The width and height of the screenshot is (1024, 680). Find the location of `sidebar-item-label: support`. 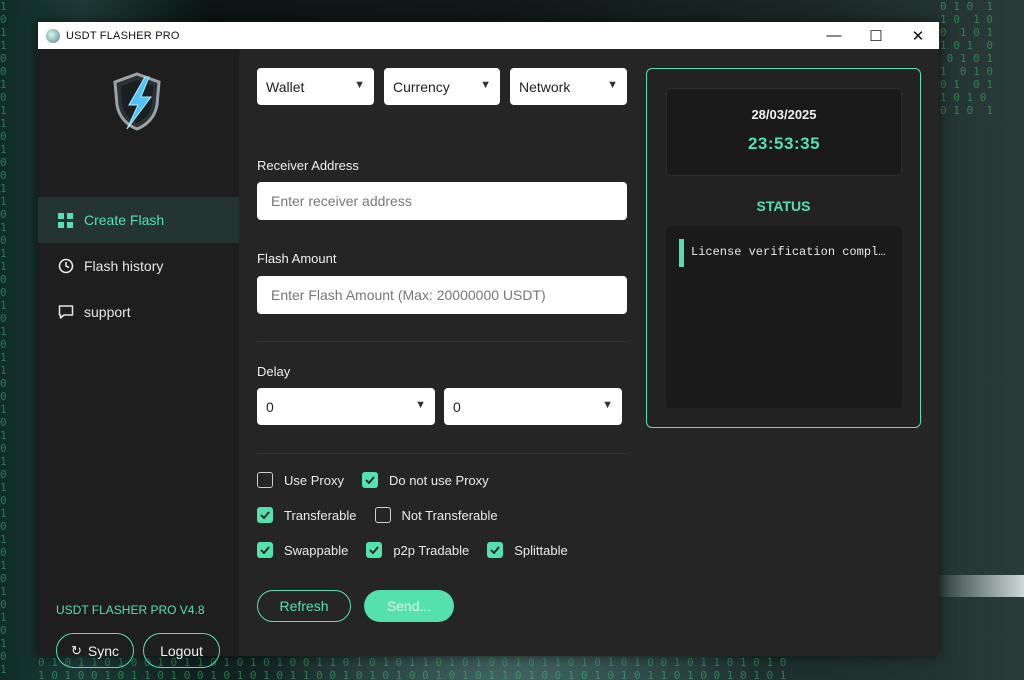

sidebar-item-label: support is located at coordinates (107, 312).